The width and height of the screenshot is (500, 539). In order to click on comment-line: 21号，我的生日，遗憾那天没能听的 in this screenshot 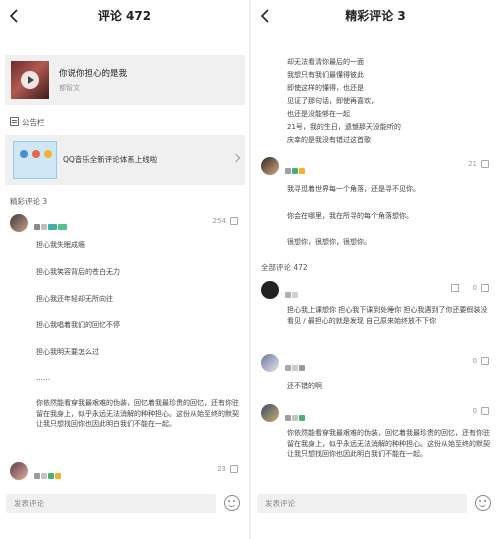, I will do `click(344, 127)`.